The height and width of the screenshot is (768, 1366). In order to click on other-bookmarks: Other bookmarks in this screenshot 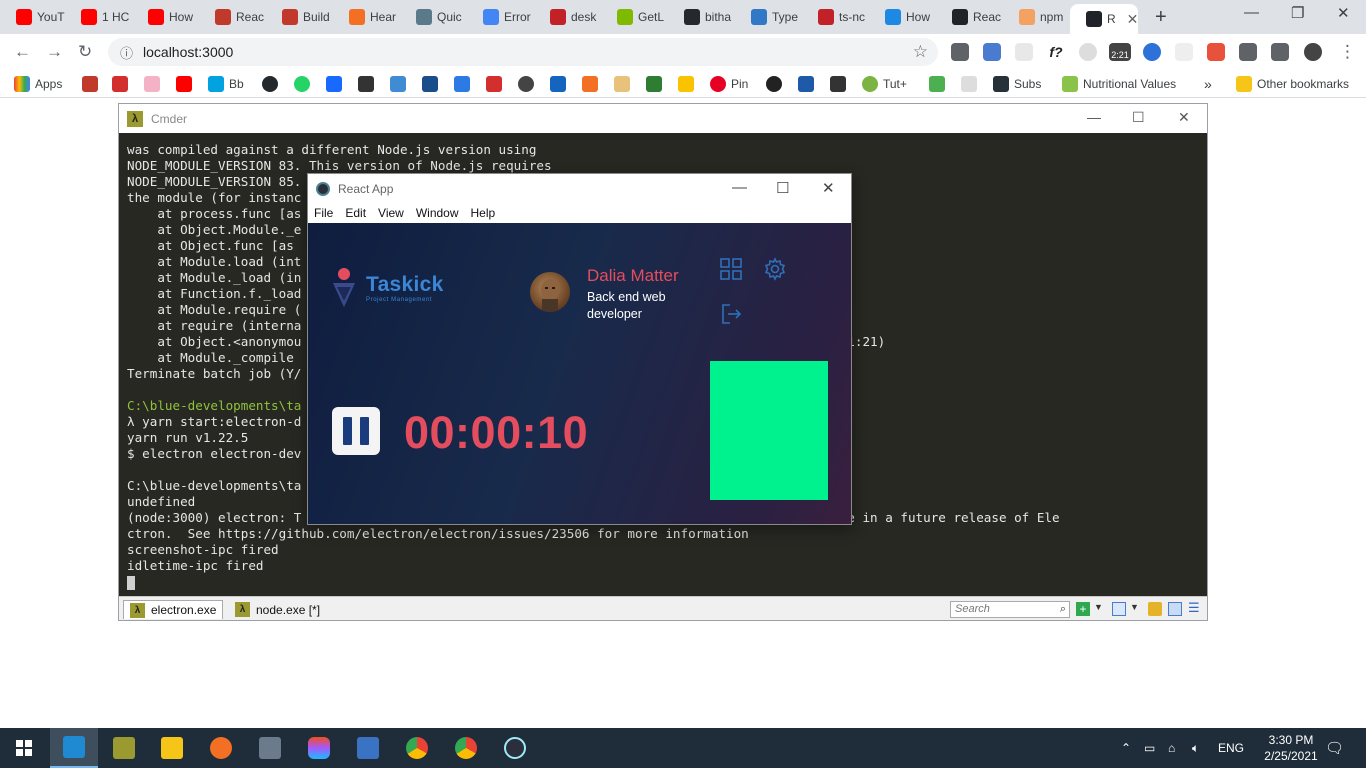, I will do `click(1292, 84)`.